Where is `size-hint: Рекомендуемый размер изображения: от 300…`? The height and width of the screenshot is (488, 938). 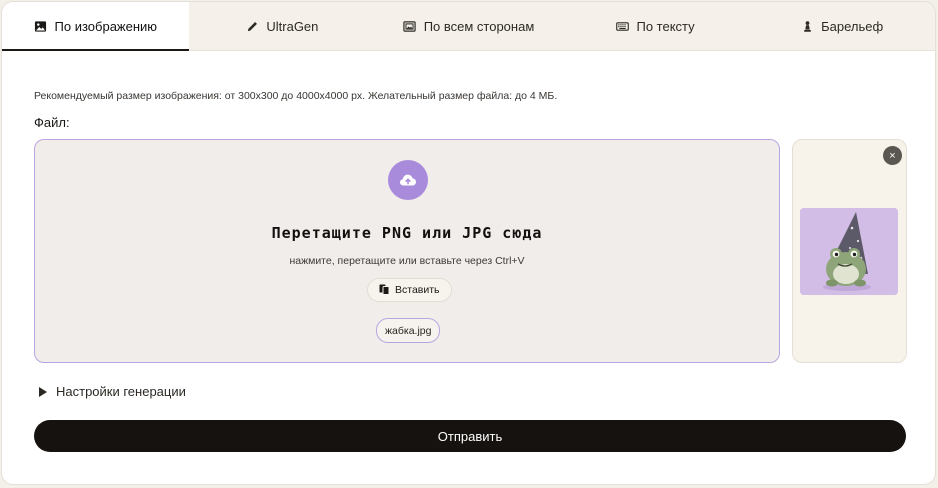
size-hint: Рекомендуемый размер изображения: от 300… is located at coordinates (296, 96).